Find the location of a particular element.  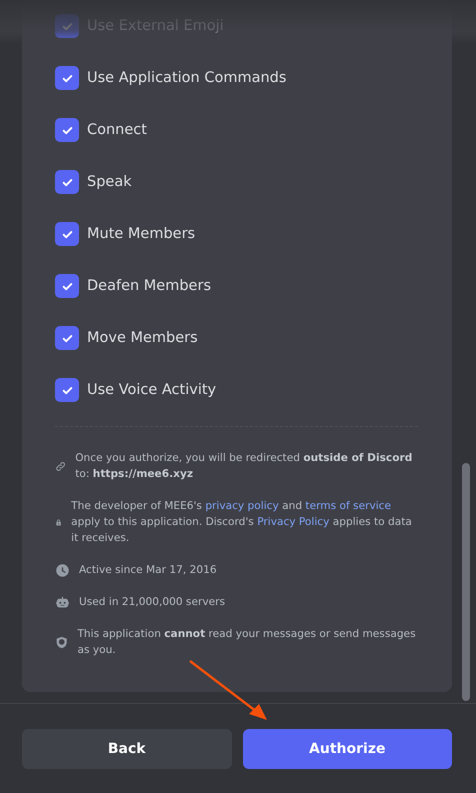

policy-link: privacy policy is located at coordinates (242, 506).